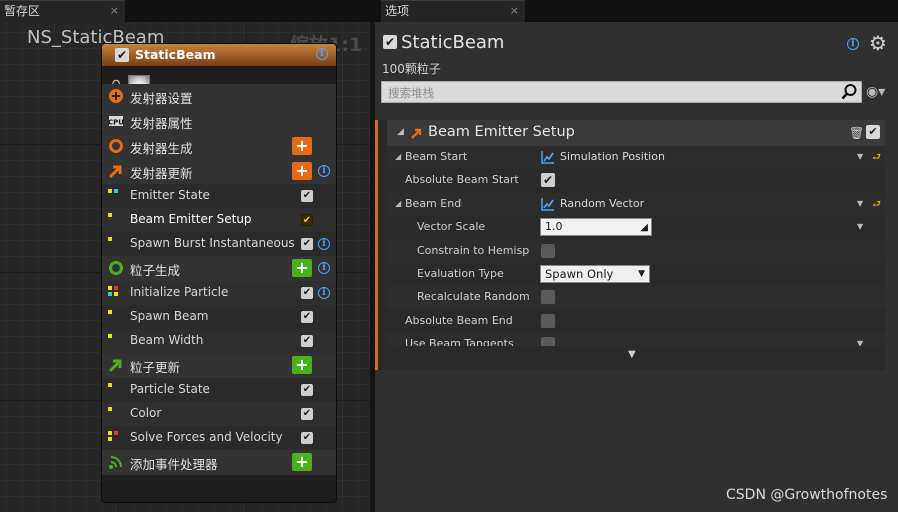 Image resolution: width=898 pixels, height=512 pixels. What do you see at coordinates (219, 365) in the screenshot?
I see `stack-section-11: 粒子更新 +` at bounding box center [219, 365].